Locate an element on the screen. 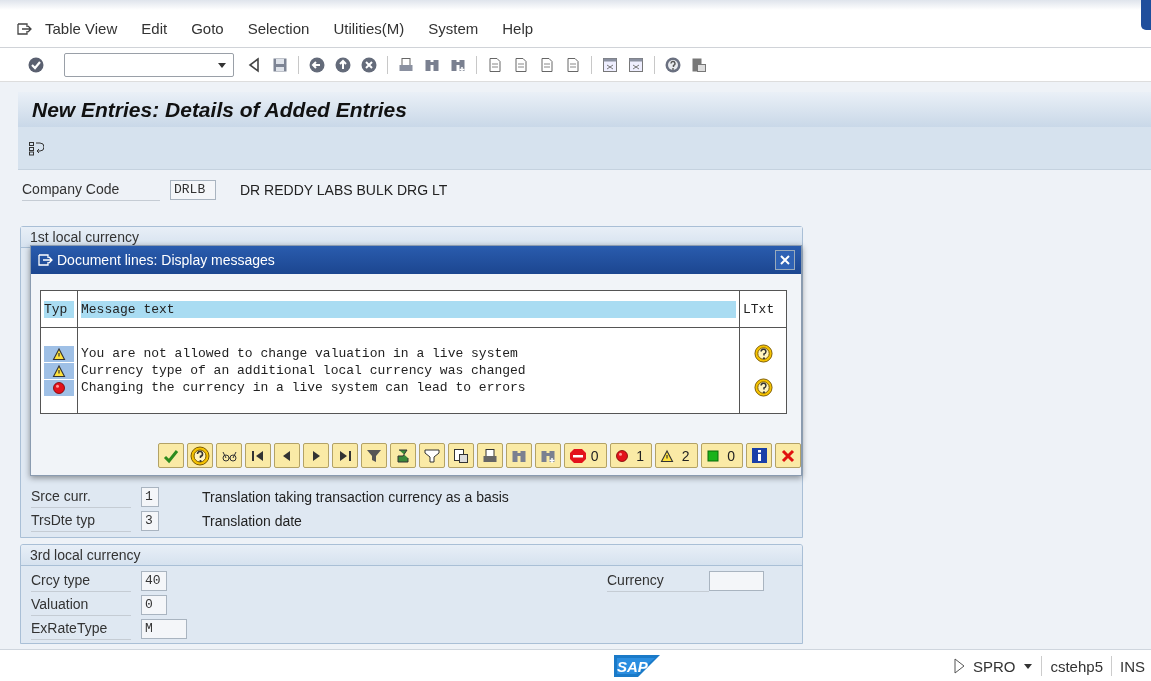 The width and height of the screenshot is (1151, 681). filter-icon is located at coordinates (374, 455).